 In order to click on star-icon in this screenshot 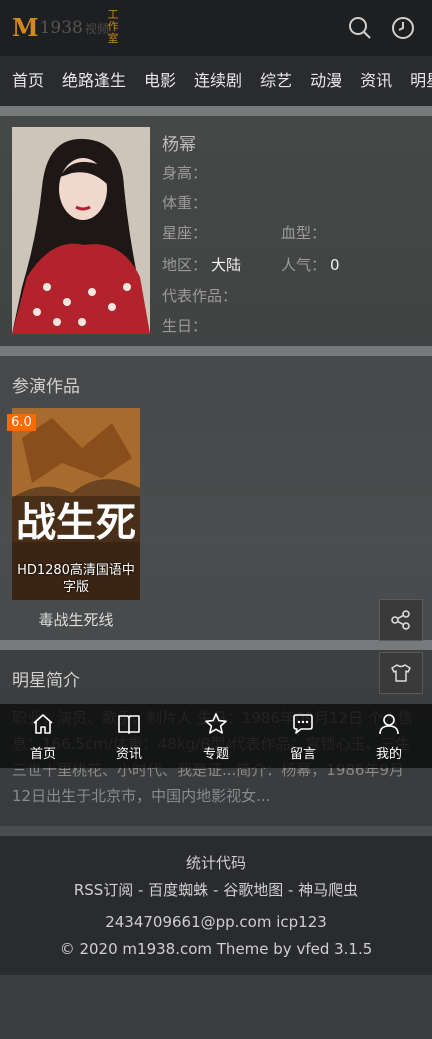, I will do `click(216, 723)`.